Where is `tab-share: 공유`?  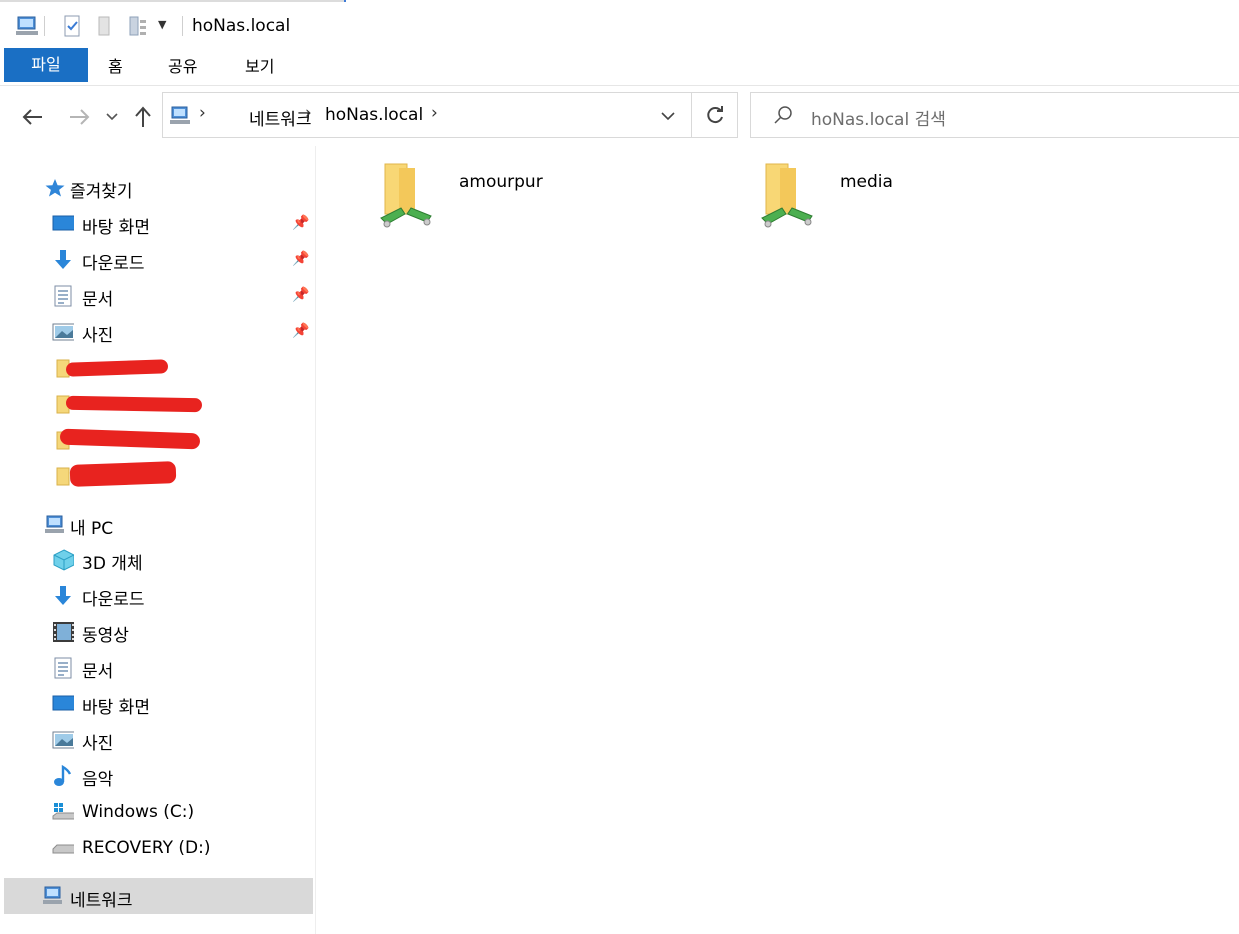 tab-share: 공유 is located at coordinates (182, 65).